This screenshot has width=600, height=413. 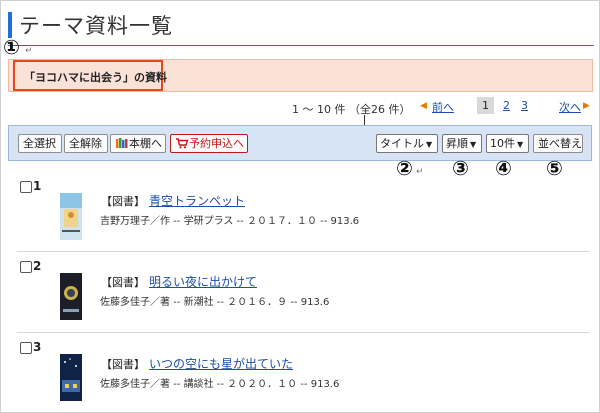 I want to click on bookshelf-icon, so click(x=122, y=143).